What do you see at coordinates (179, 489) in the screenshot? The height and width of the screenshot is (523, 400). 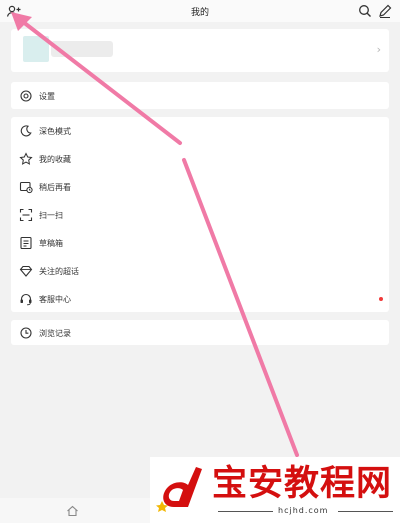 I see `watermark-logo-icon` at bounding box center [179, 489].